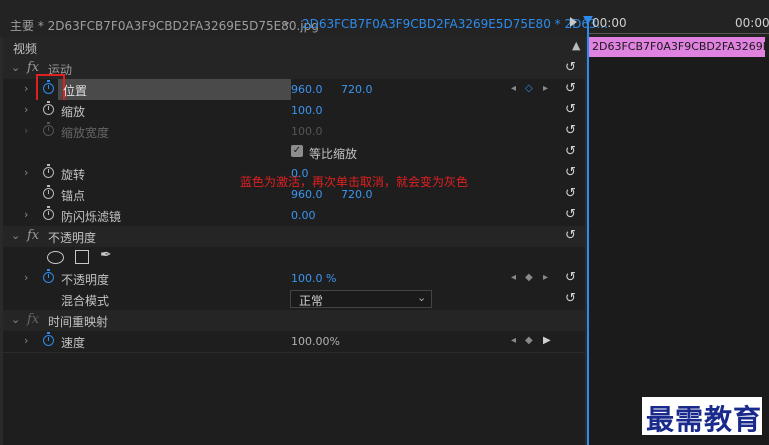  I want to click on antiflicker-value: 0.00, so click(303, 215).